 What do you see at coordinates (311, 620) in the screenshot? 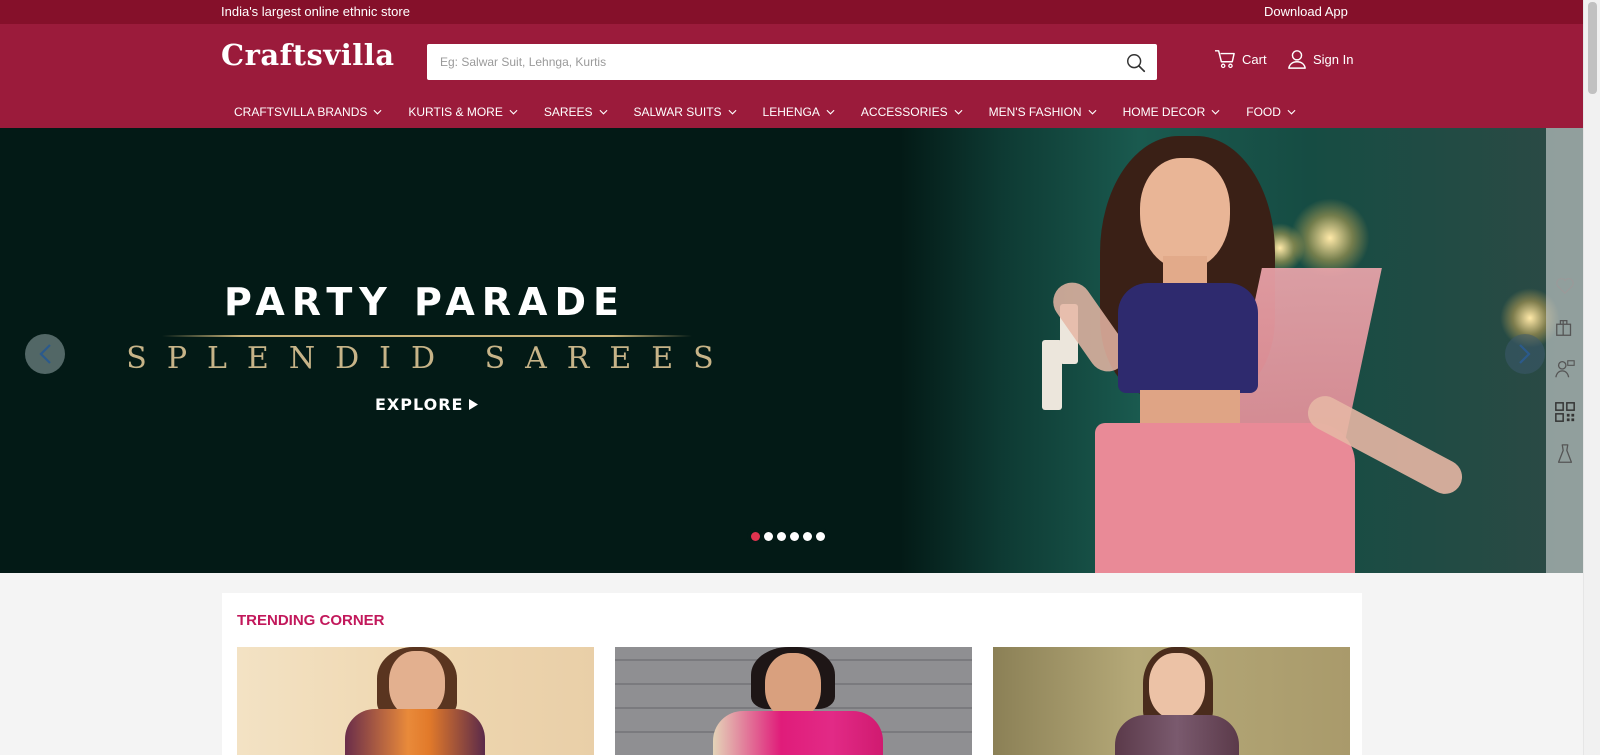
I see `section-title: TRENDING CORNER` at bounding box center [311, 620].